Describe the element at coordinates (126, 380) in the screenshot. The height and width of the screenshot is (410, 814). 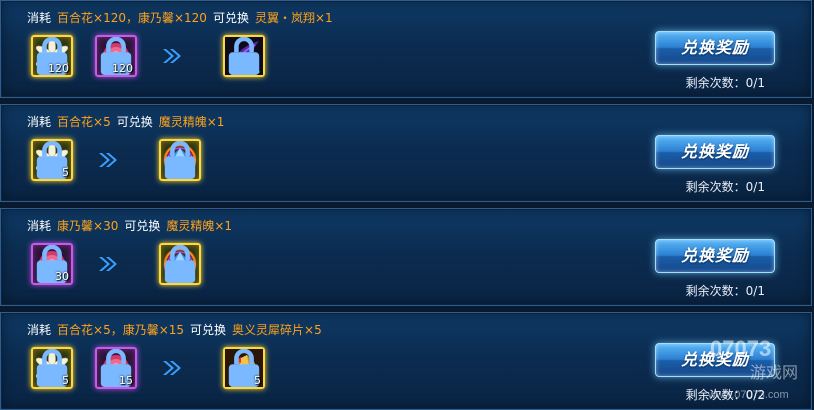
I see `item-count: 15` at that location.